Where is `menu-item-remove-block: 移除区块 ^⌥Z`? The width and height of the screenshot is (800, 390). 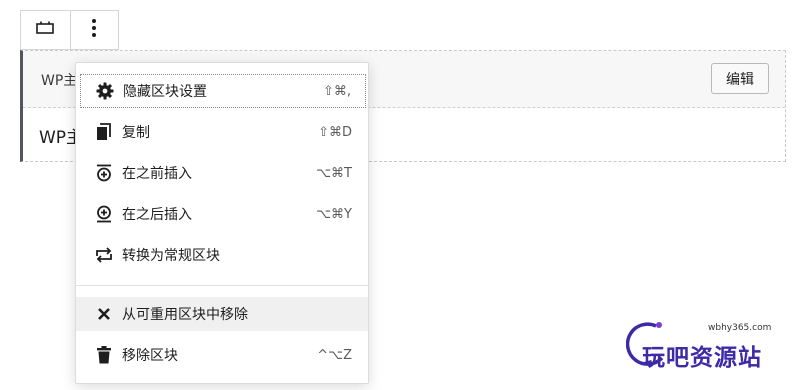 menu-item-remove-block: 移除区块 ^⌥Z is located at coordinates (223, 355).